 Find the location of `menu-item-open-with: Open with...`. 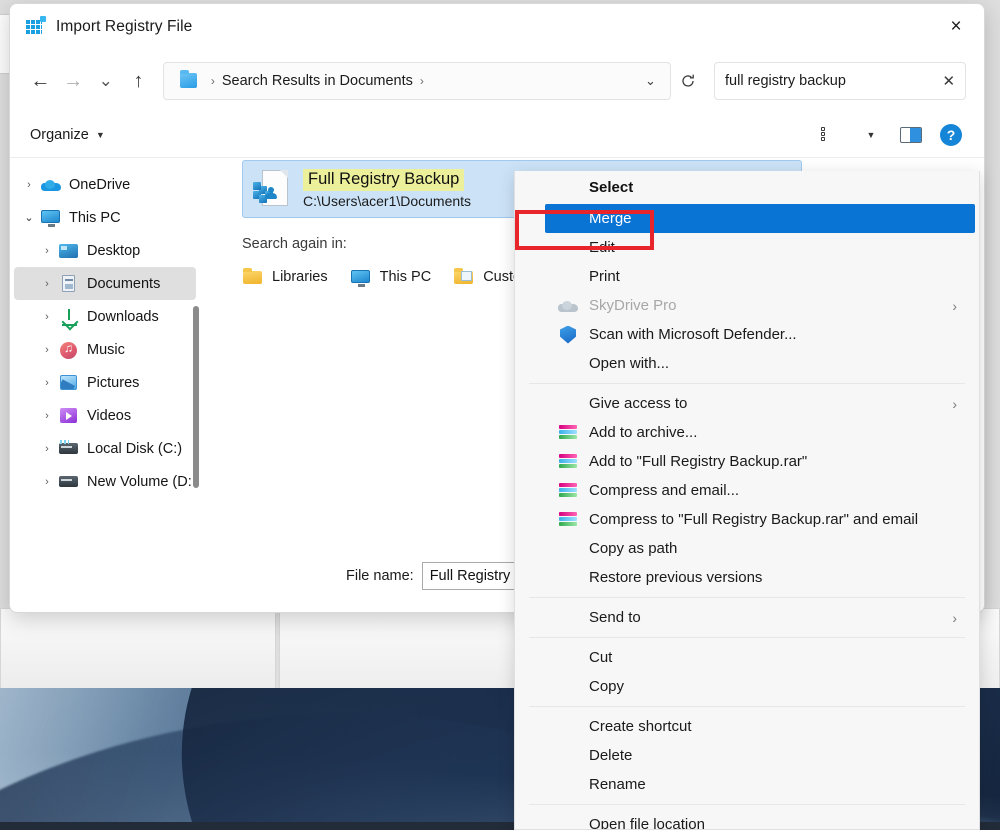

menu-item-open-with: Open with... is located at coordinates (747, 363).